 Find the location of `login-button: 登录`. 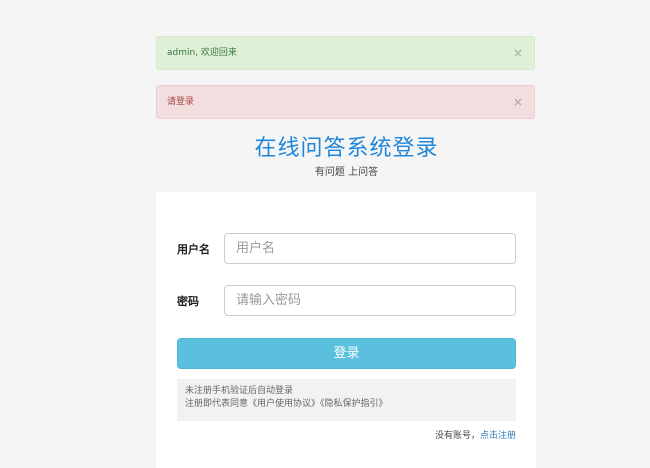

login-button: 登录 is located at coordinates (346, 353).